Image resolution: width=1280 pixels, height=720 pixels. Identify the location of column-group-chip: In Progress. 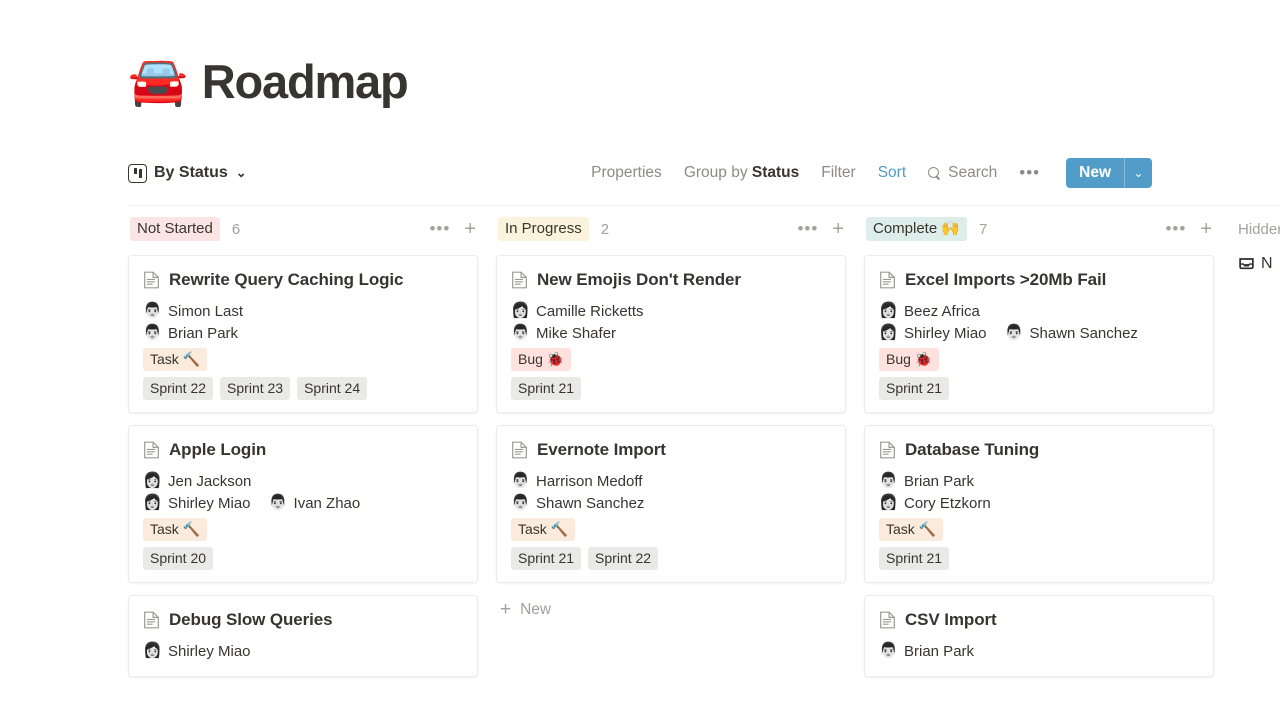
(543, 229).